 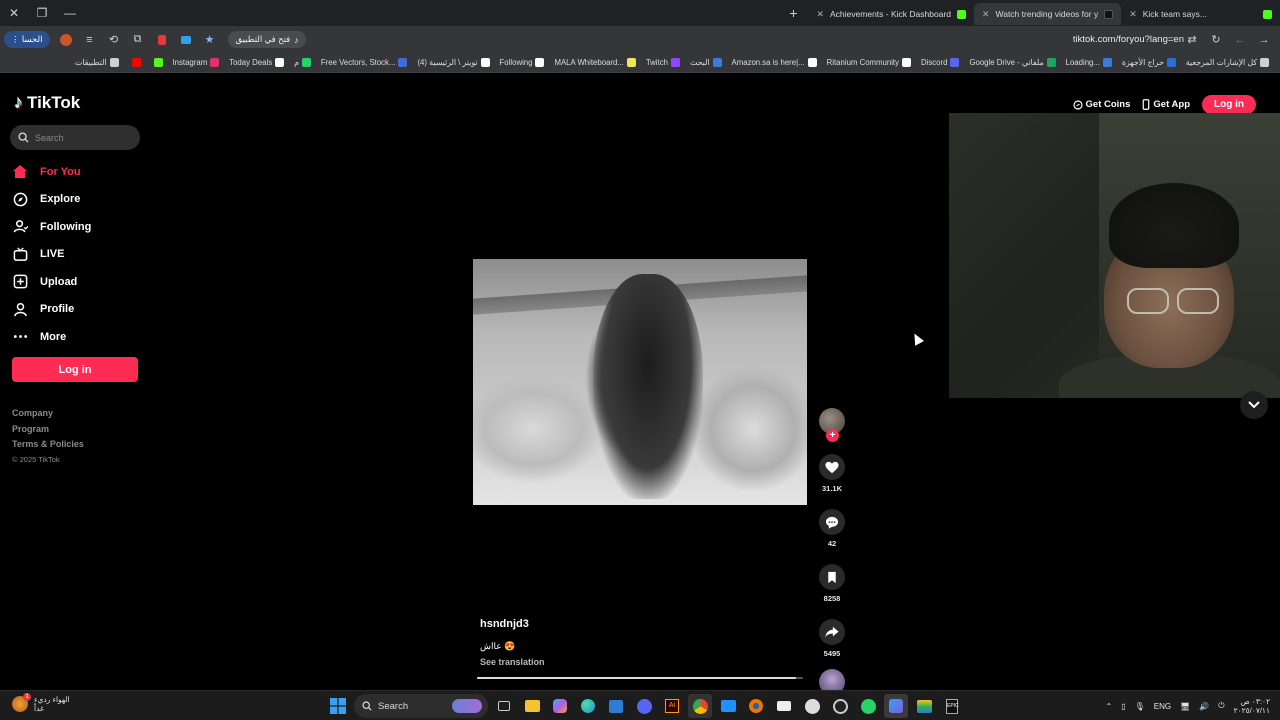 I want to click on footer-link-company: Company, so click(x=48, y=413).